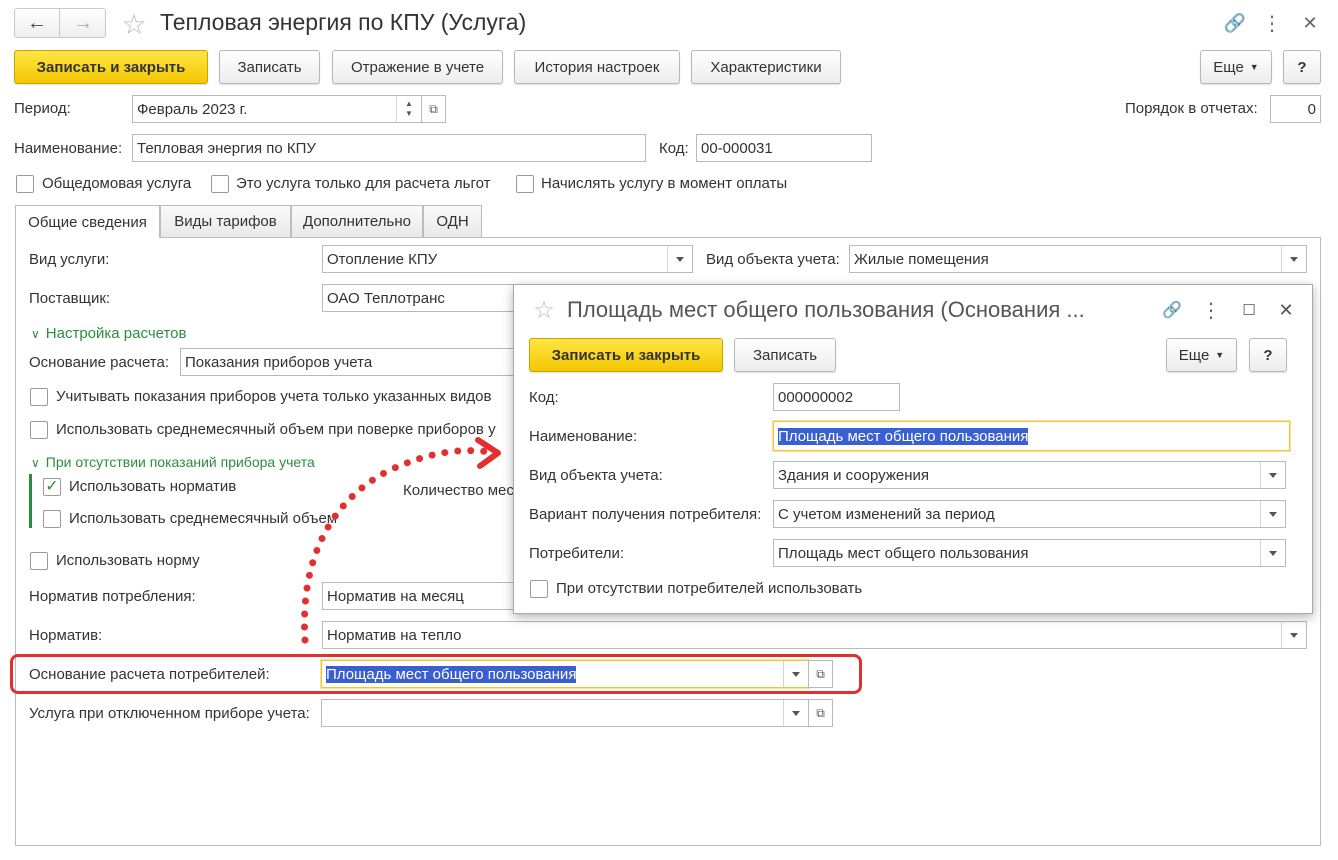  I want to click on popup-variant-value: С учетом изменений за период, so click(886, 514).